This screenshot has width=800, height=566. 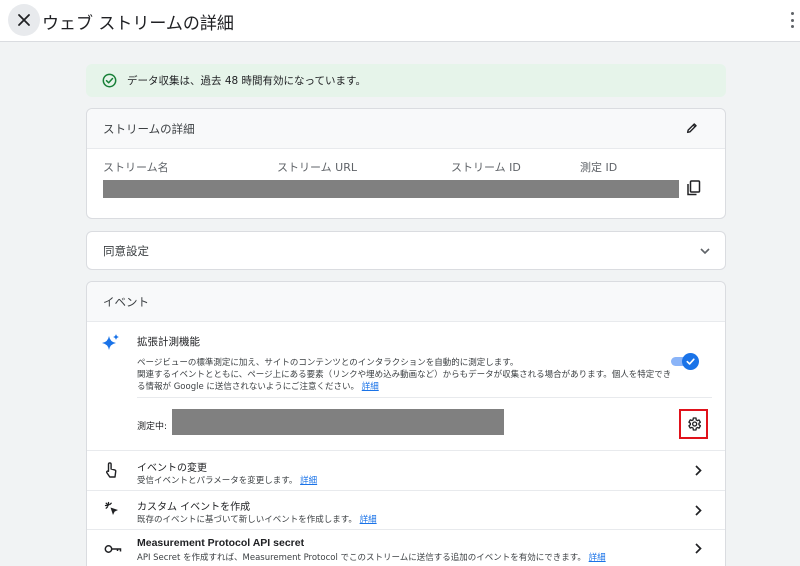 I want to click on consent-settings-heading: 同意設定, so click(x=126, y=250).